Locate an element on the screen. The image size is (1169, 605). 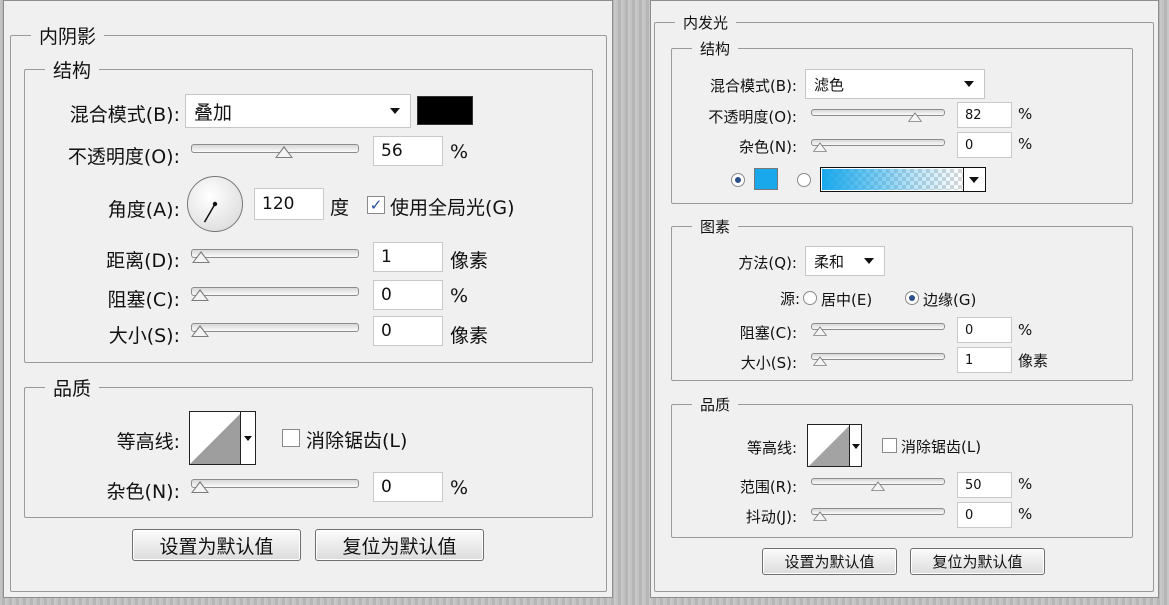
angle-unit: 度 is located at coordinates (340, 208).